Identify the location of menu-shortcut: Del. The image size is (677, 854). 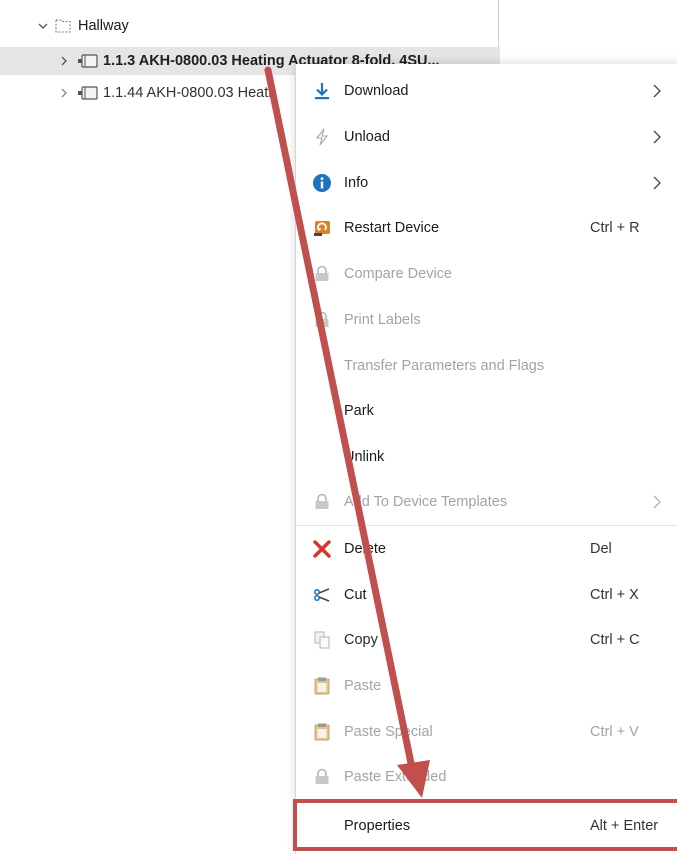
(601, 549).